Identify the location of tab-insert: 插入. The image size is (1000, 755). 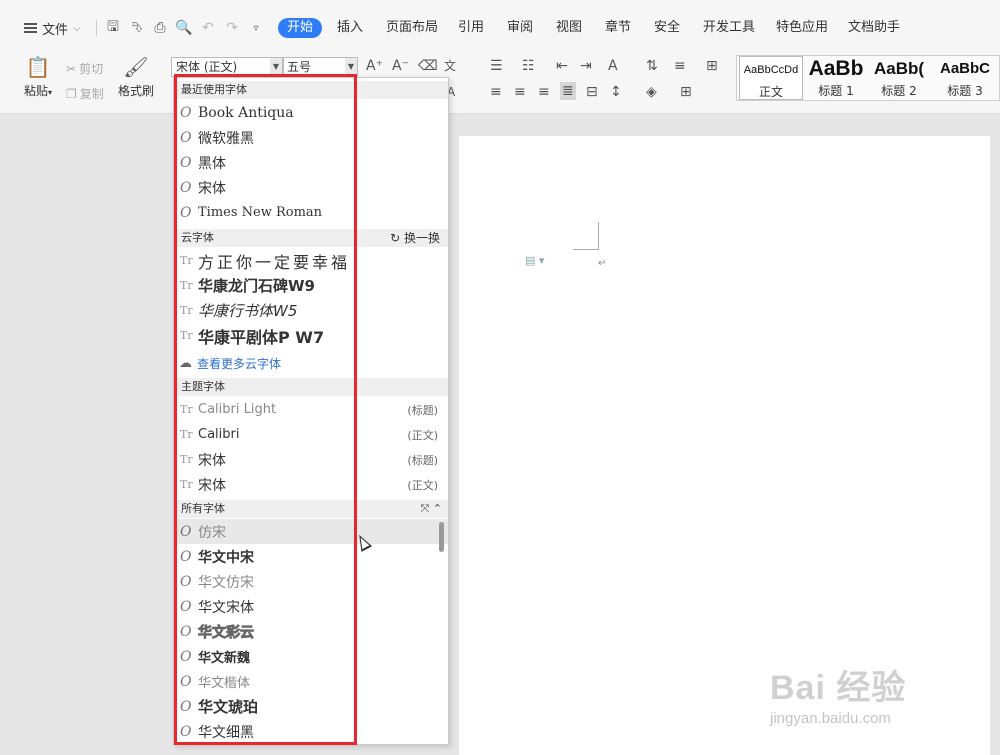
(350, 28).